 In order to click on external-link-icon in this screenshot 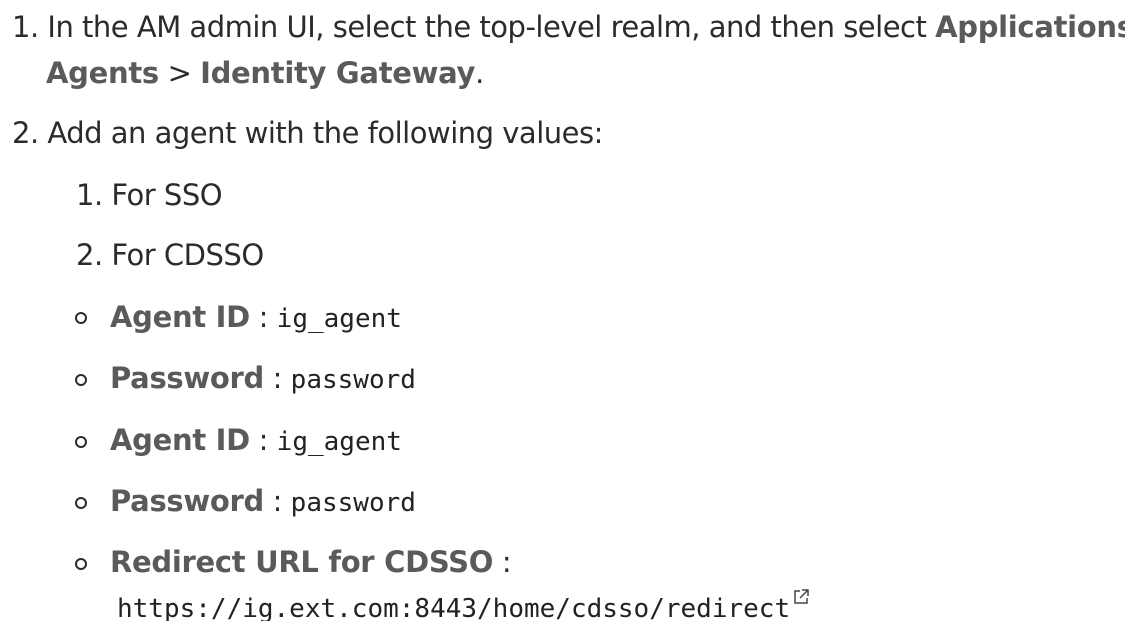, I will do `click(801, 597)`.